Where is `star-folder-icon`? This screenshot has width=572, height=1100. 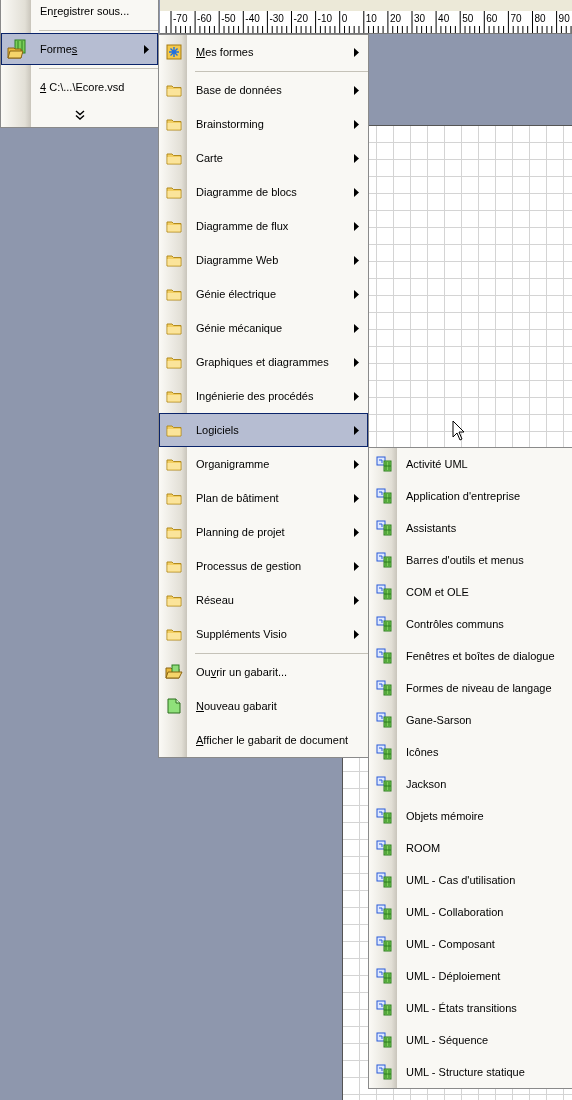 star-folder-icon is located at coordinates (174, 52).